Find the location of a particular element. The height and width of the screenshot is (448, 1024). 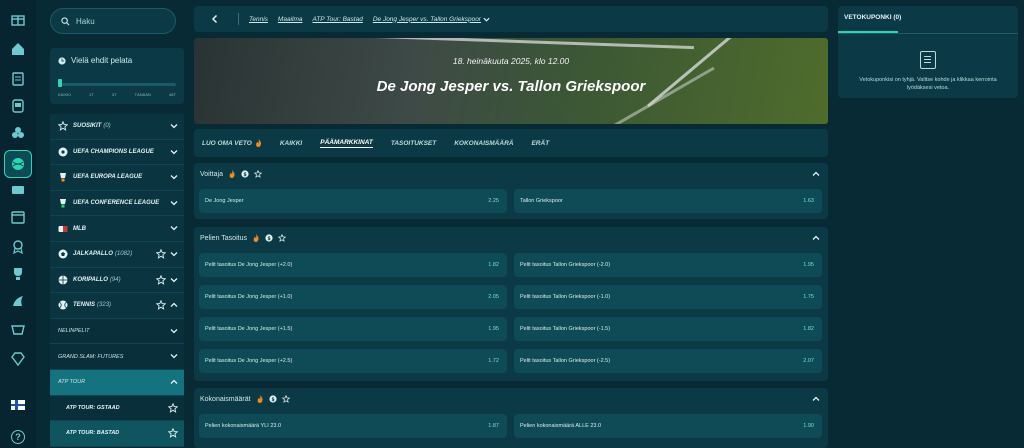

time-filter-label: 48T is located at coordinates (172, 94).